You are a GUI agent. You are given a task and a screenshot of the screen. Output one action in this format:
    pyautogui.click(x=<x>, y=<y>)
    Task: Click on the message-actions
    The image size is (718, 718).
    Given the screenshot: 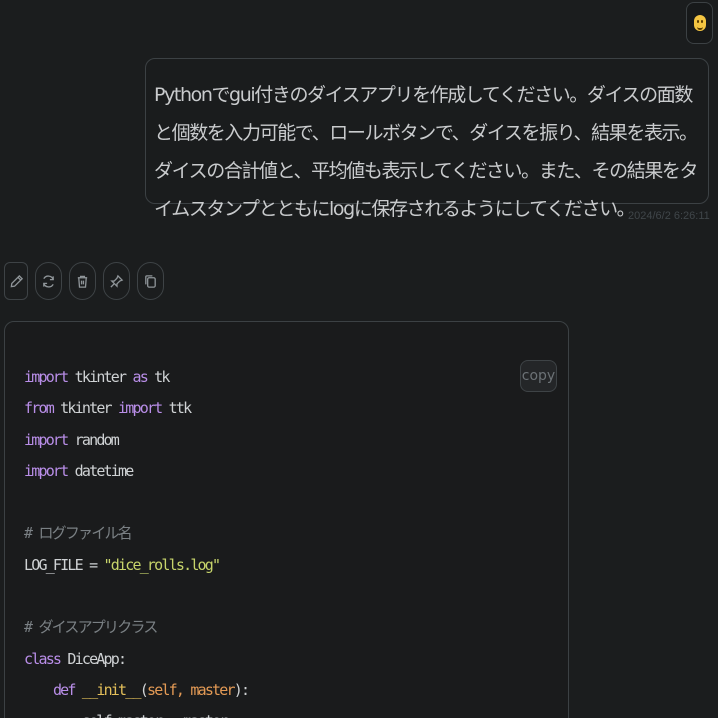 What is the action you would take?
    pyautogui.click(x=84, y=281)
    